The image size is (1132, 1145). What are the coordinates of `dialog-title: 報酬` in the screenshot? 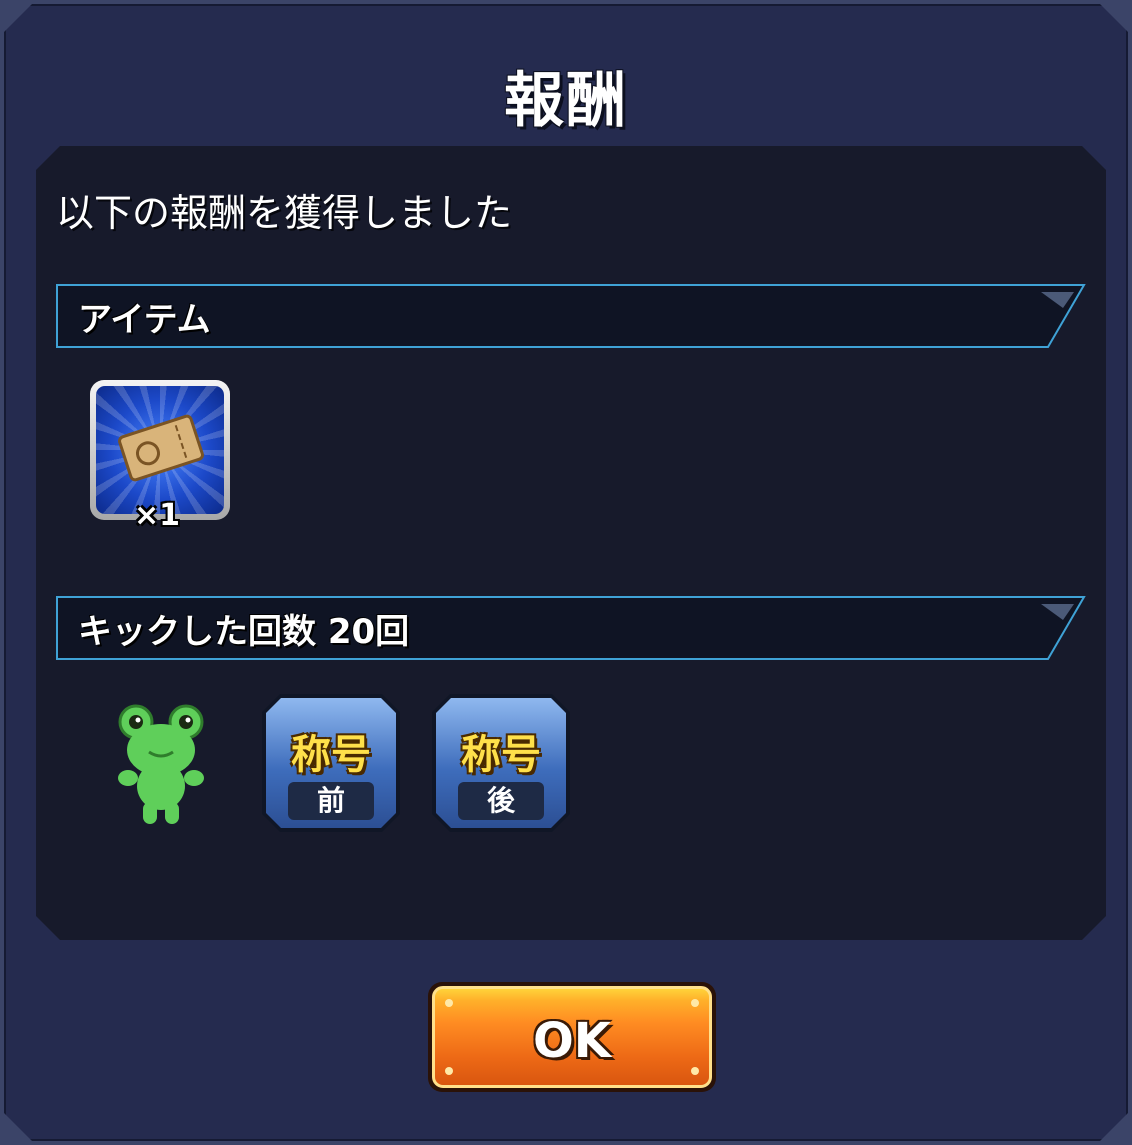 It's located at (566, 101).